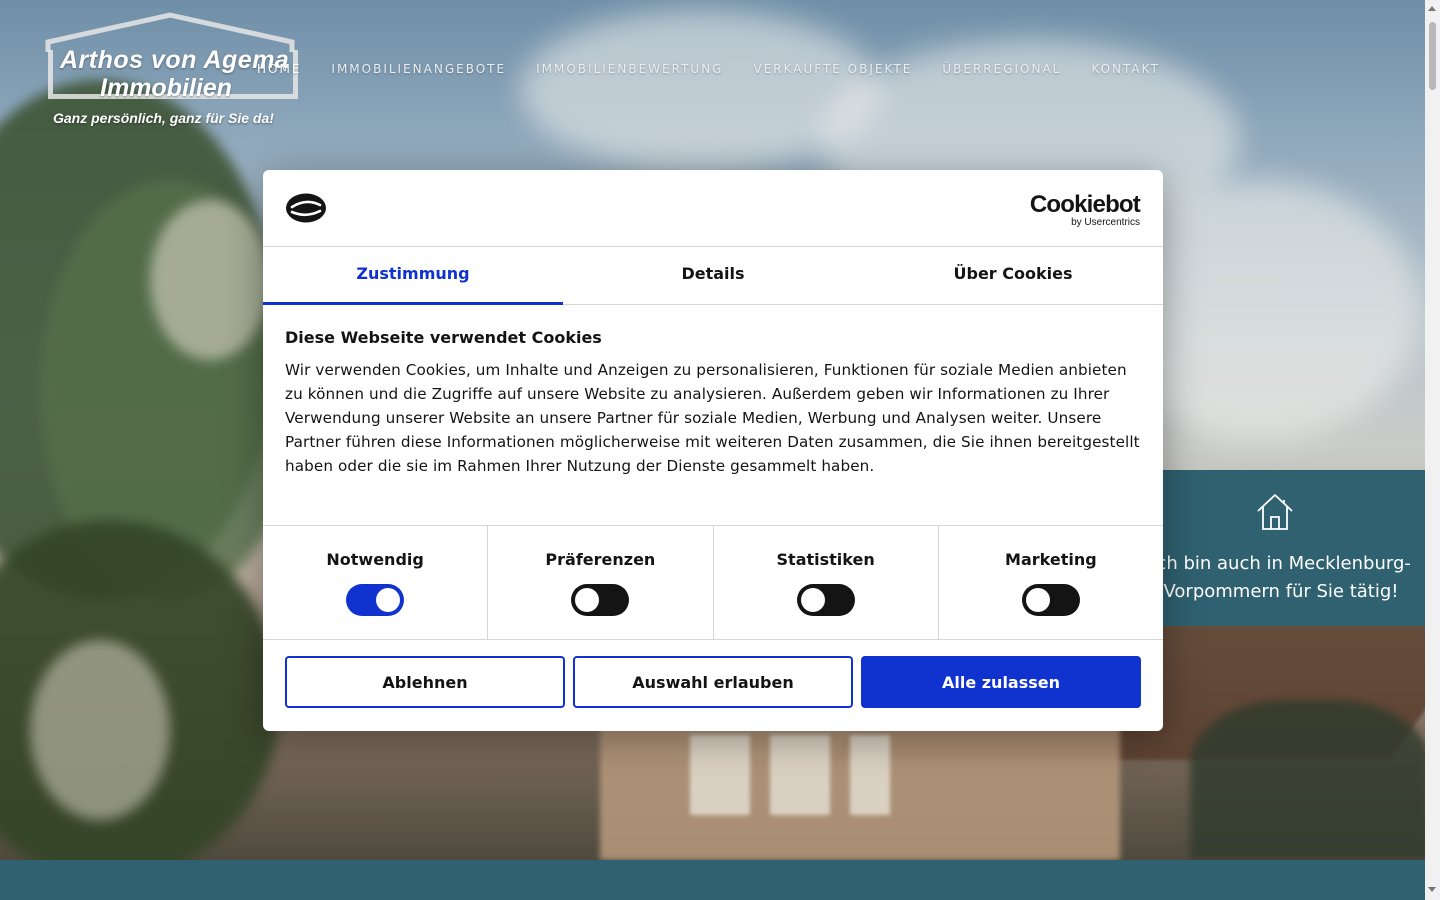 The height and width of the screenshot is (900, 1440). I want to click on allow-all-button: Alle zulassen, so click(1001, 682).